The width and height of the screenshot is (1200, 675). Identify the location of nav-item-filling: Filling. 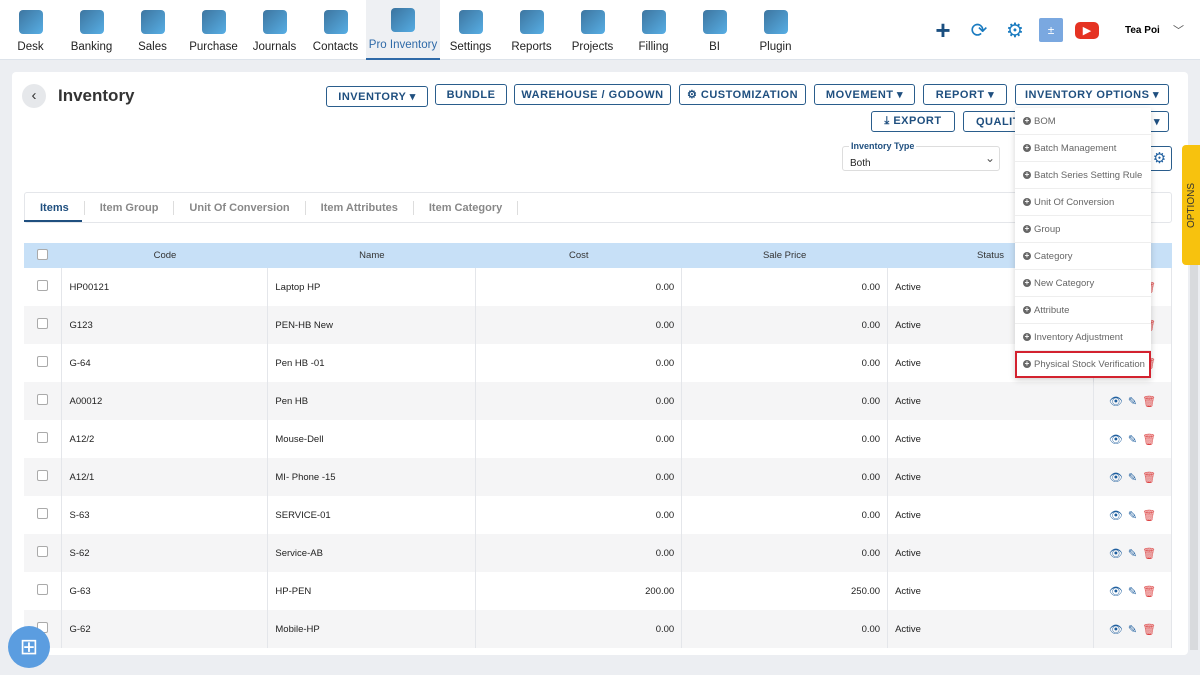
(653, 30).